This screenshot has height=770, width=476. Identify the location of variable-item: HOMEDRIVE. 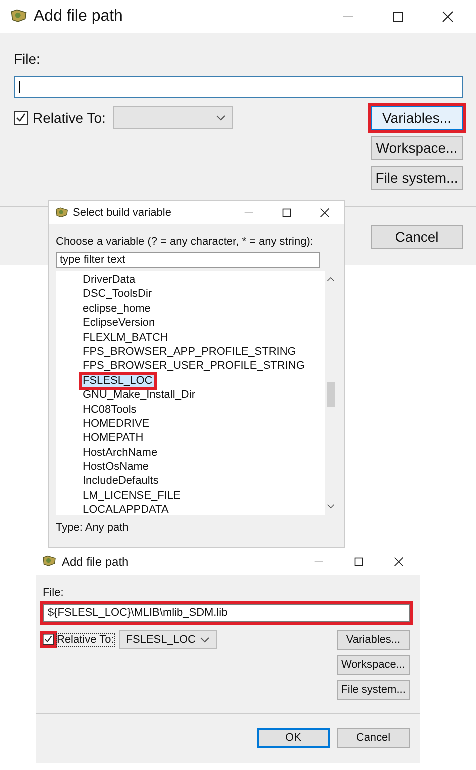
(116, 424).